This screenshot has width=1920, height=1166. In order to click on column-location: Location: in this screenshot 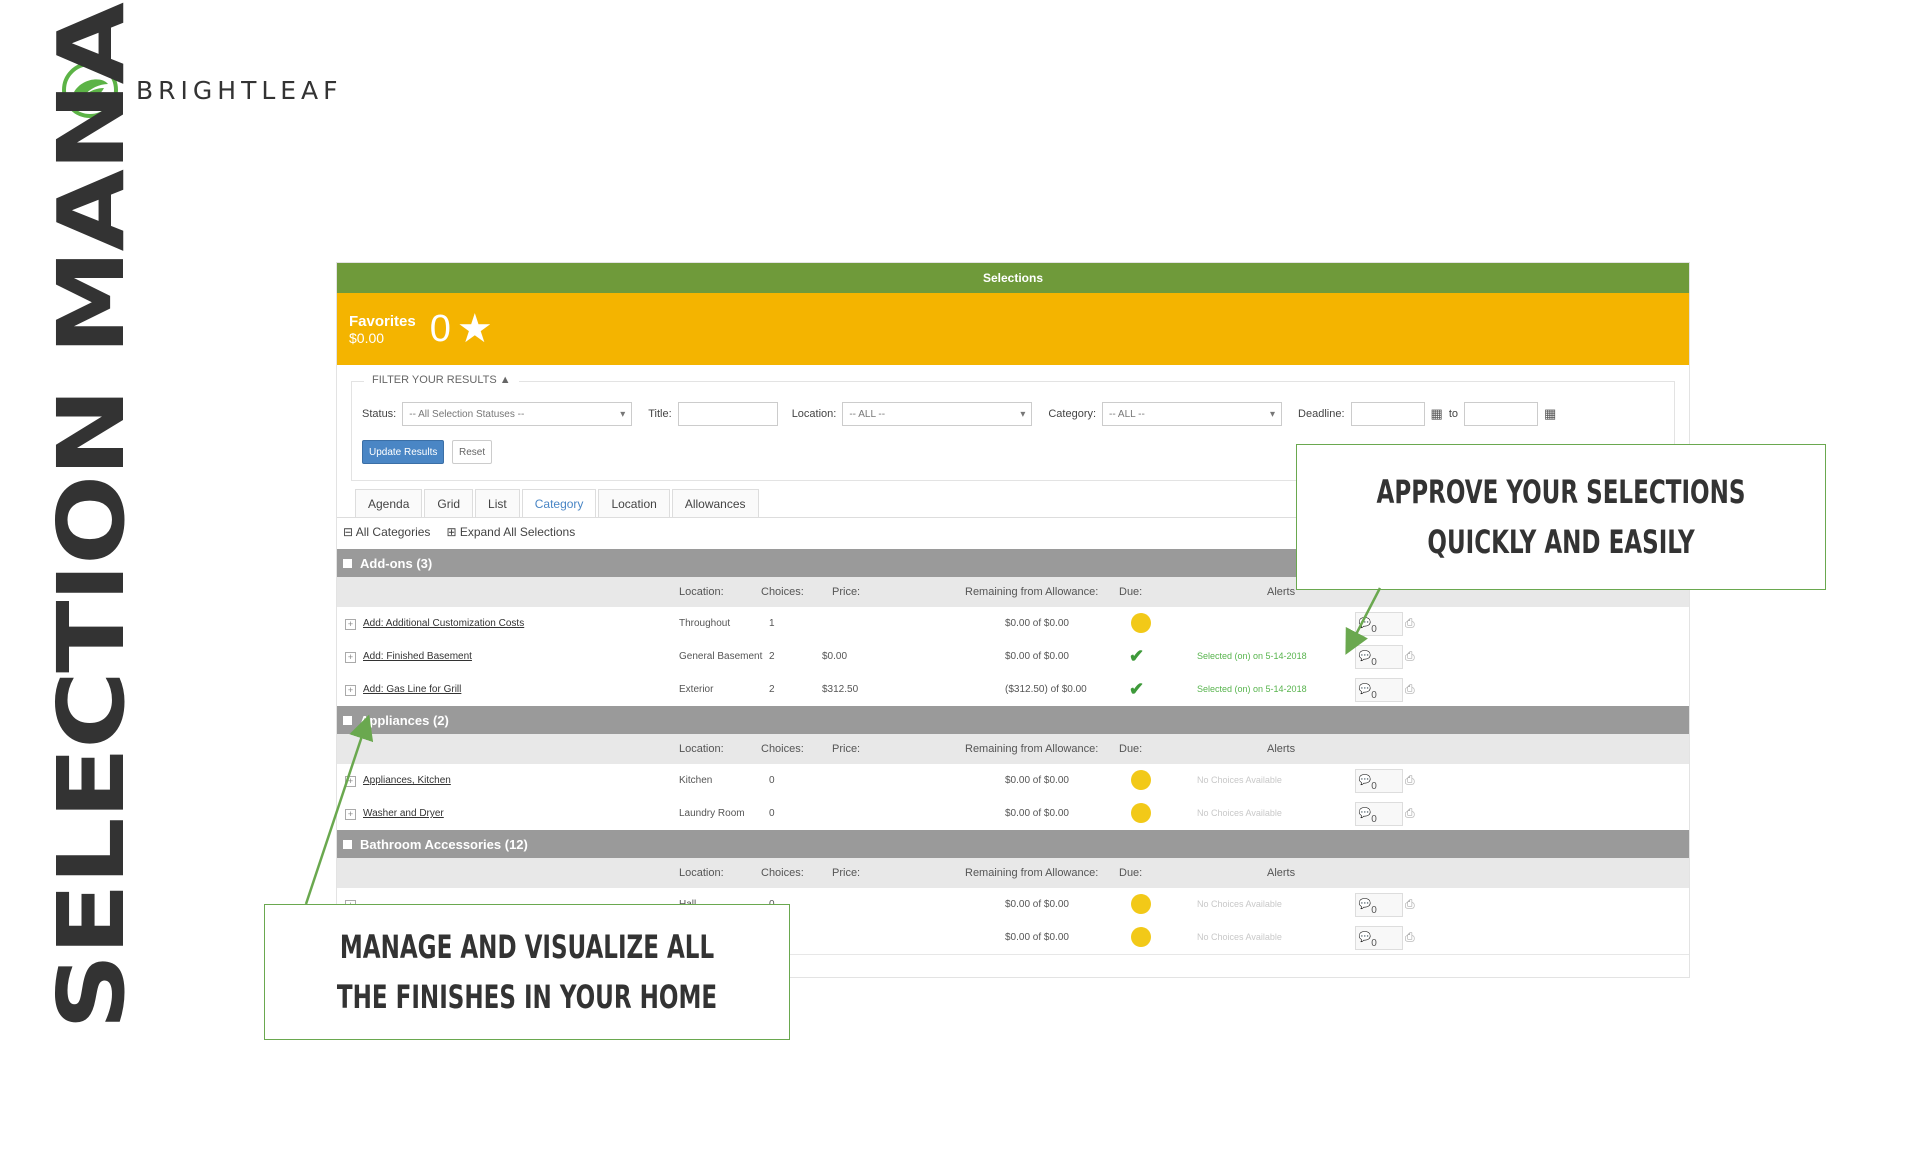, I will do `click(701, 592)`.